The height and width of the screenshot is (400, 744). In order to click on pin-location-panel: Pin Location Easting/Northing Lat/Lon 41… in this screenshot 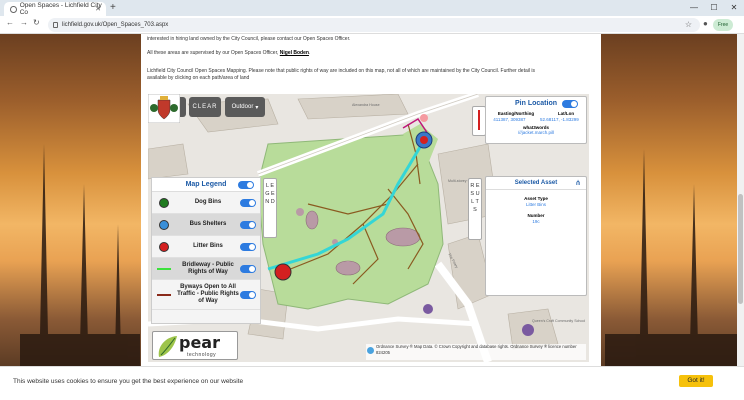, I will do `click(536, 120)`.